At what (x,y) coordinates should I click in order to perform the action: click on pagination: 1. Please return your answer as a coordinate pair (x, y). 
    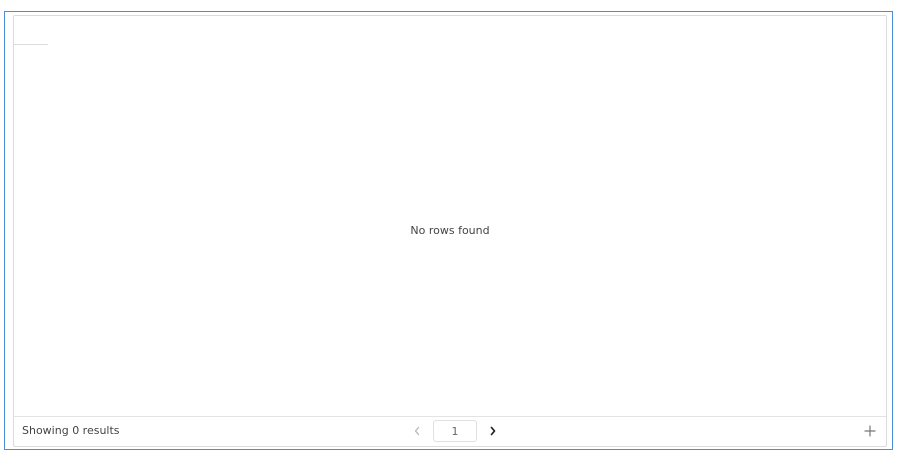
    Looking at the image, I should click on (455, 431).